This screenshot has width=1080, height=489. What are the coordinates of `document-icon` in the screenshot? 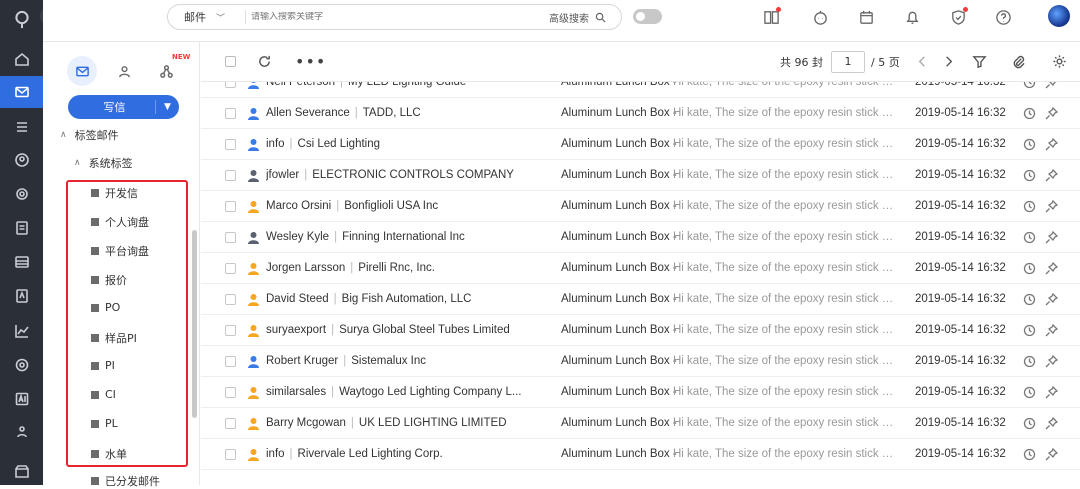 It's located at (21, 228).